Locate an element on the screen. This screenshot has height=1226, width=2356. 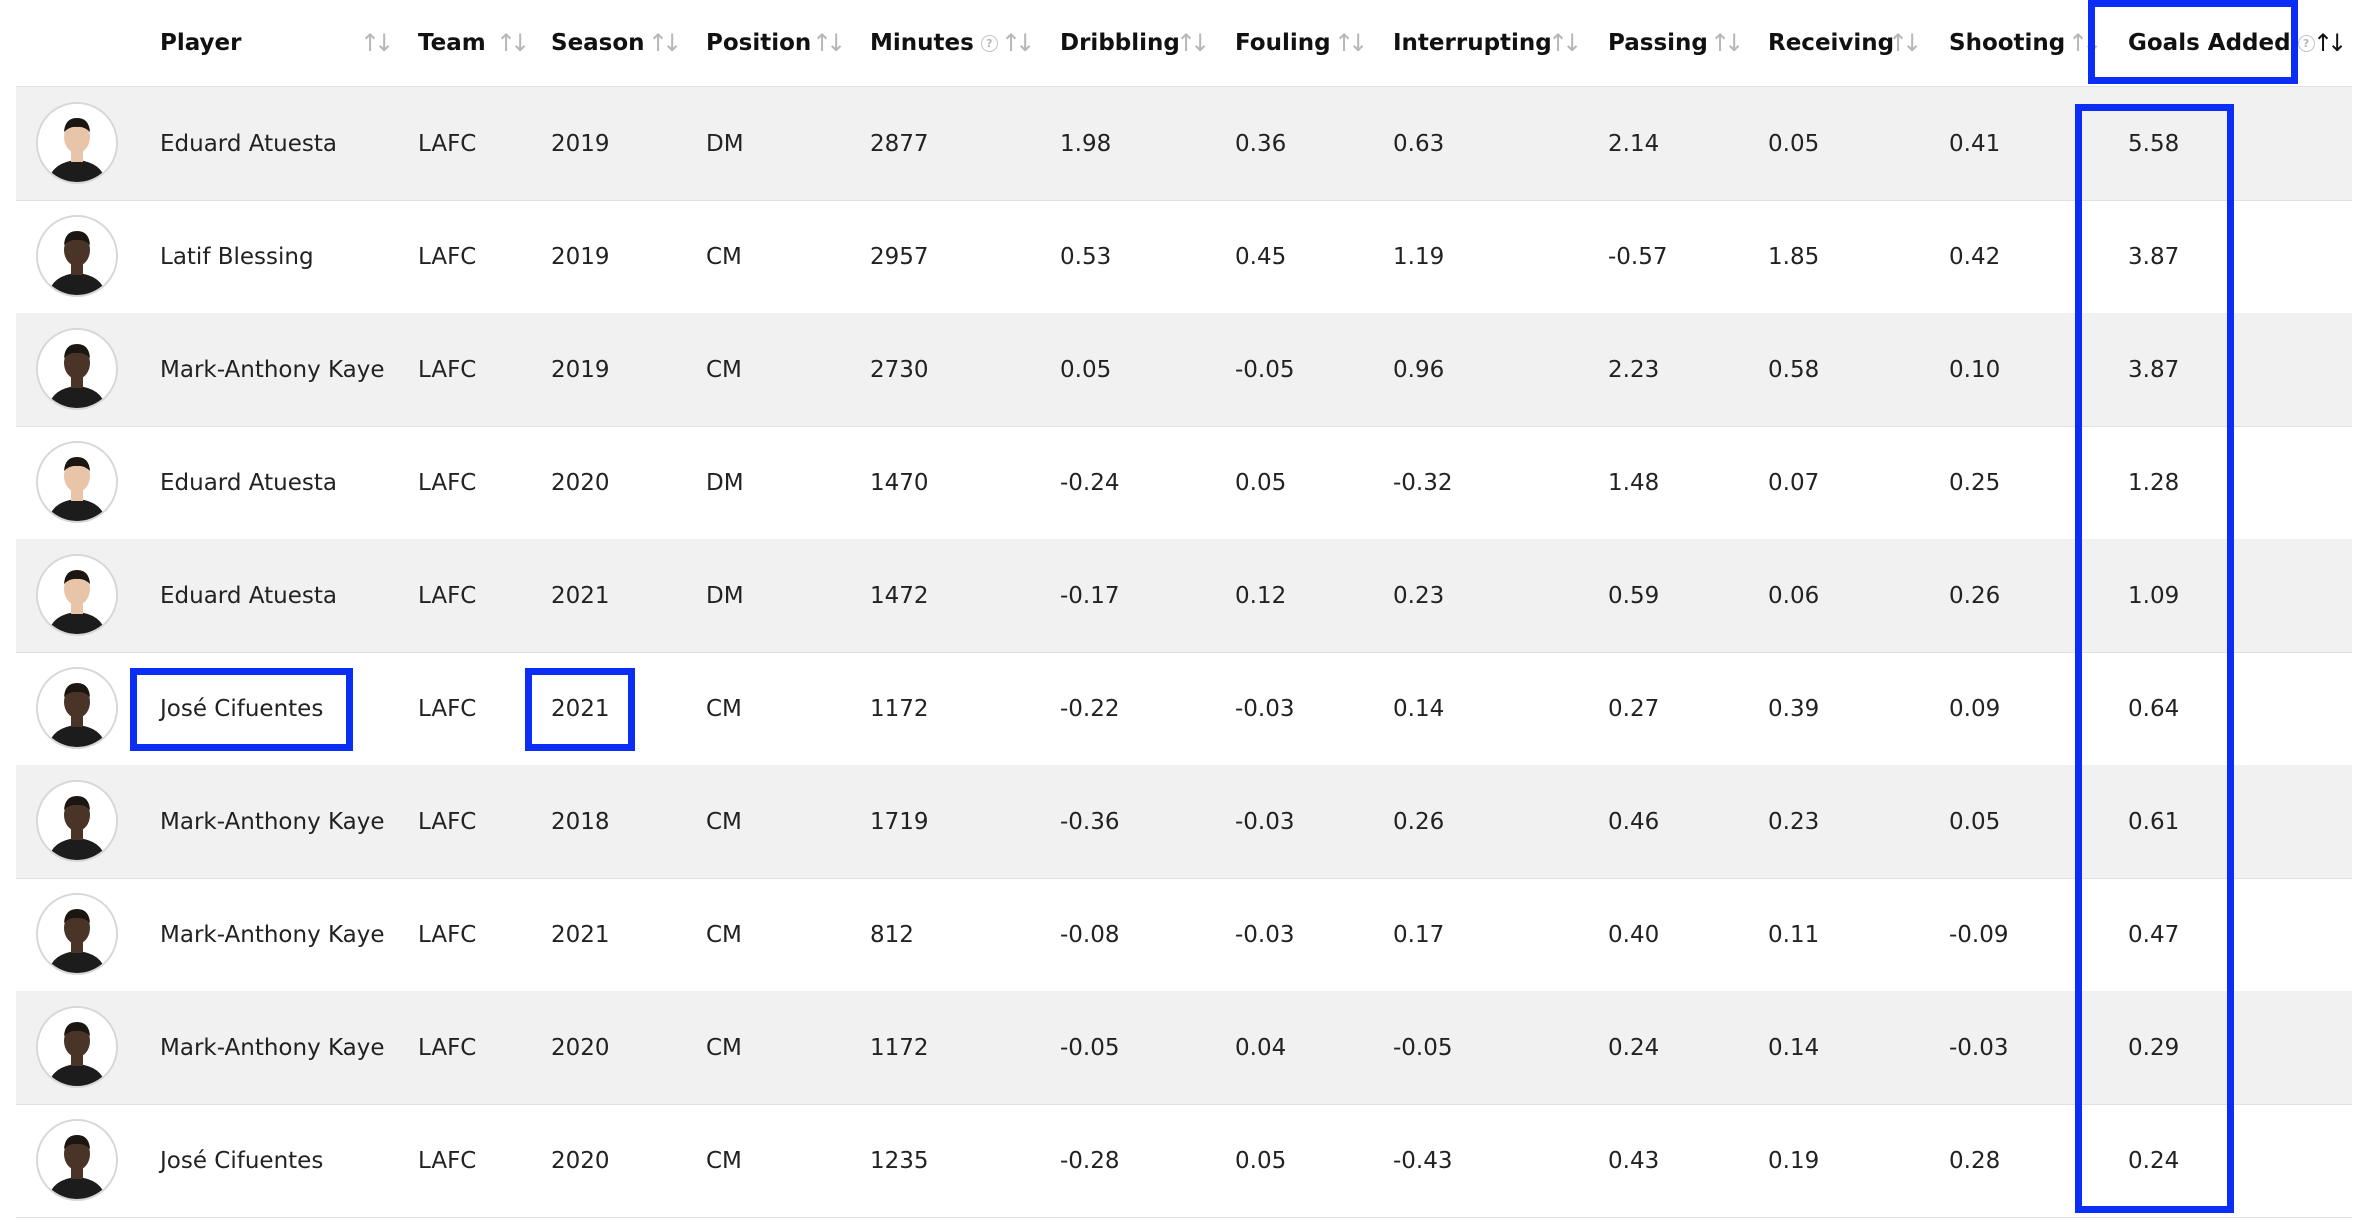
cell-dribbling: -0.36 is located at coordinates (1090, 821).